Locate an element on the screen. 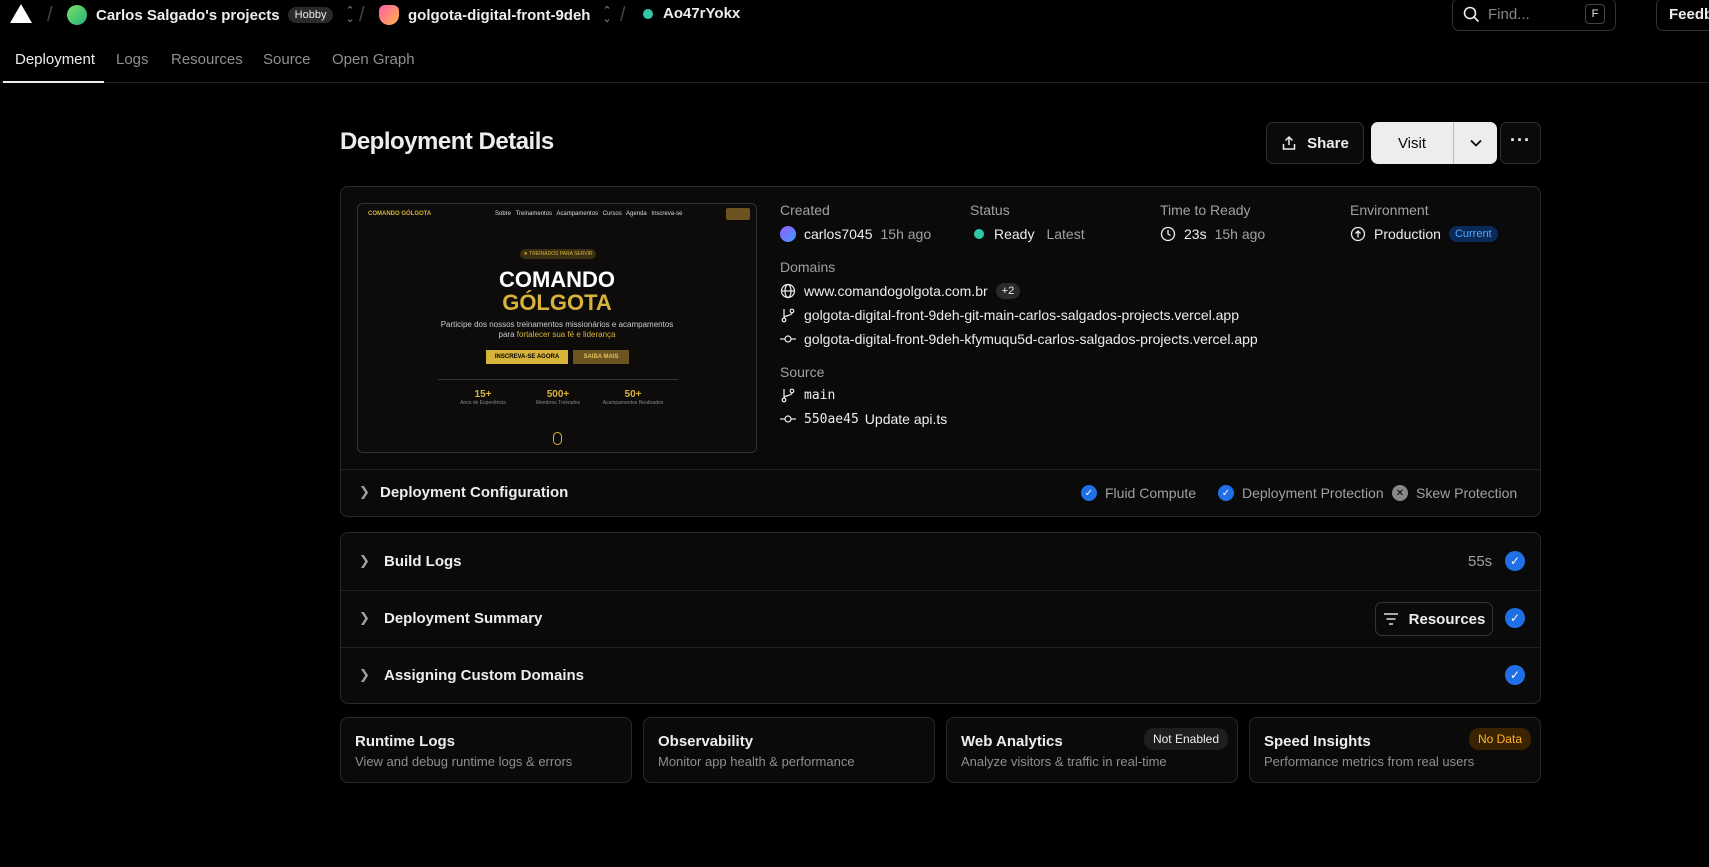  deployment-switcher: Ao47rYokx is located at coordinates (691, 13).